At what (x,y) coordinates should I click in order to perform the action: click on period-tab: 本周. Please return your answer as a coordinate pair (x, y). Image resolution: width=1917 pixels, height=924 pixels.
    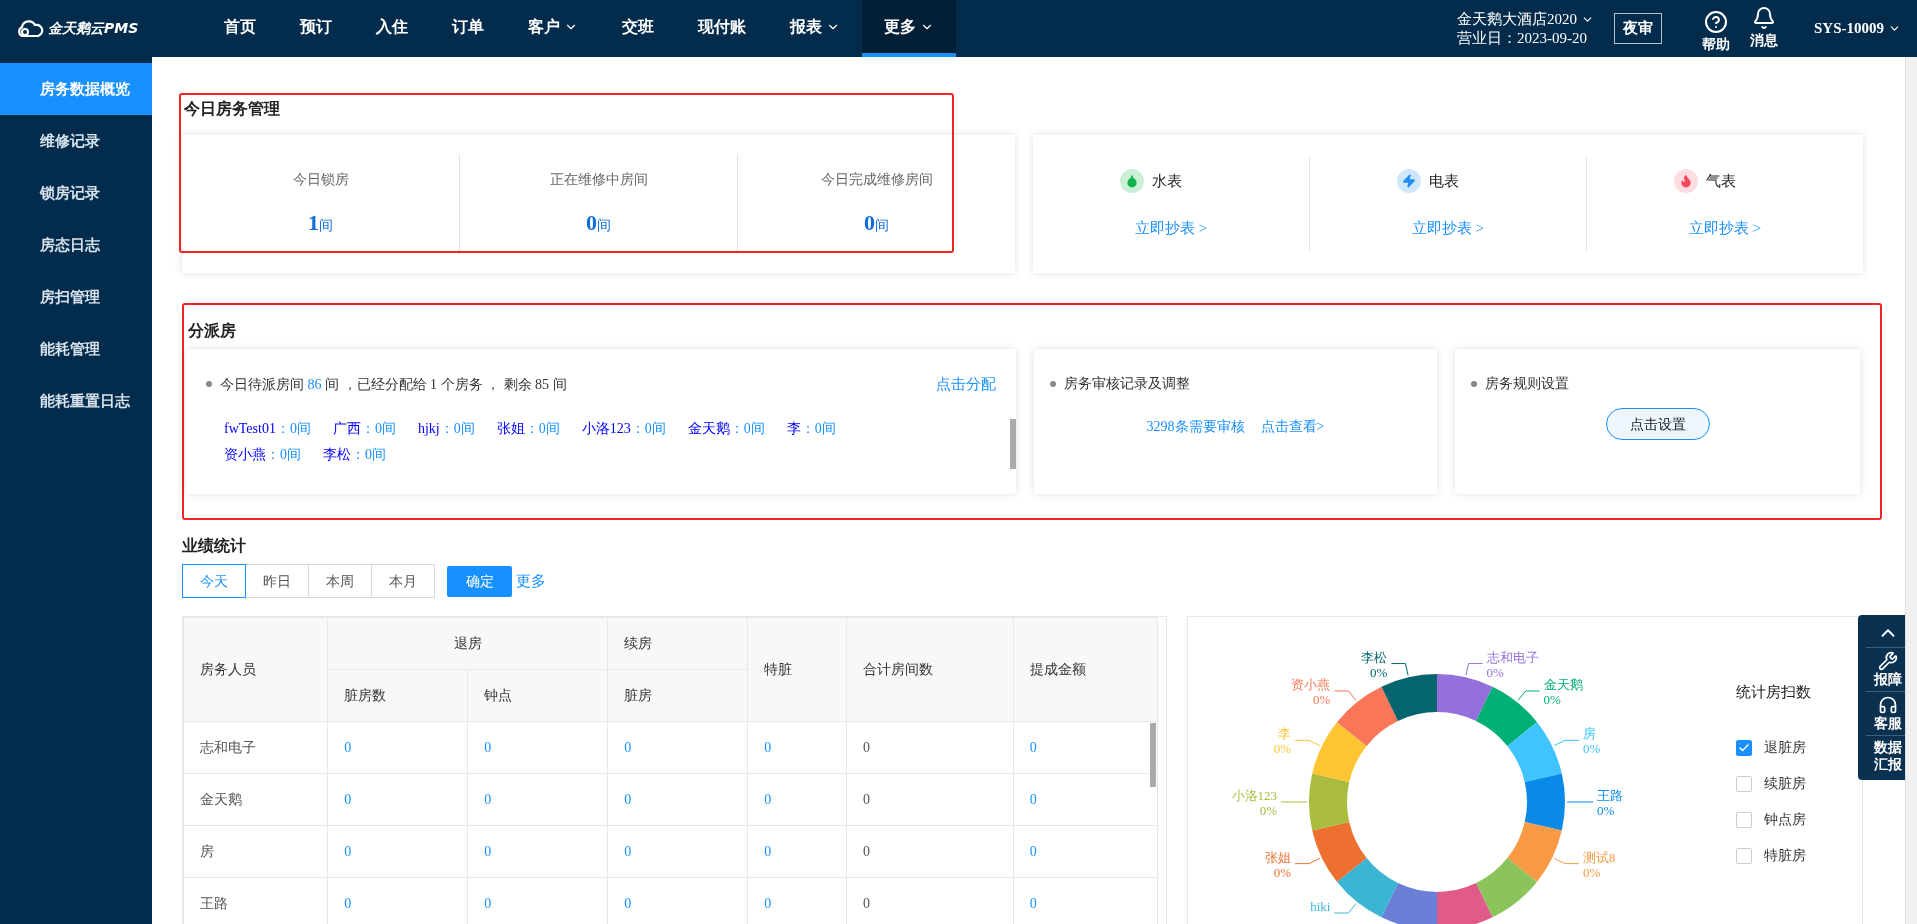
    Looking at the image, I should click on (340, 581).